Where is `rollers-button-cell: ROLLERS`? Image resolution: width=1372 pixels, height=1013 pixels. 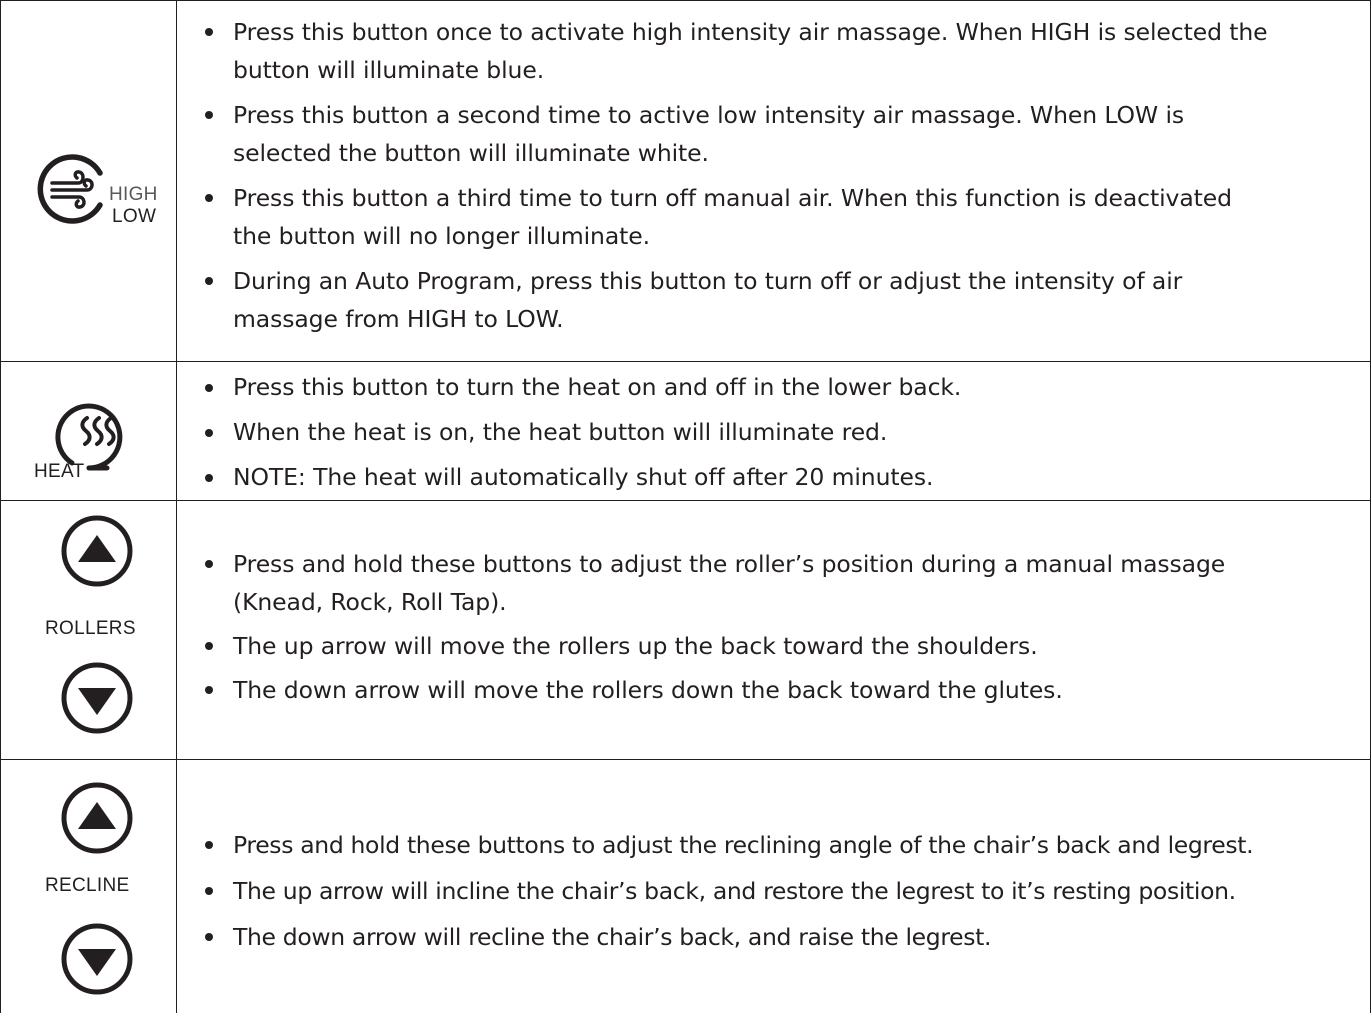 rollers-button-cell: ROLLERS is located at coordinates (88, 630).